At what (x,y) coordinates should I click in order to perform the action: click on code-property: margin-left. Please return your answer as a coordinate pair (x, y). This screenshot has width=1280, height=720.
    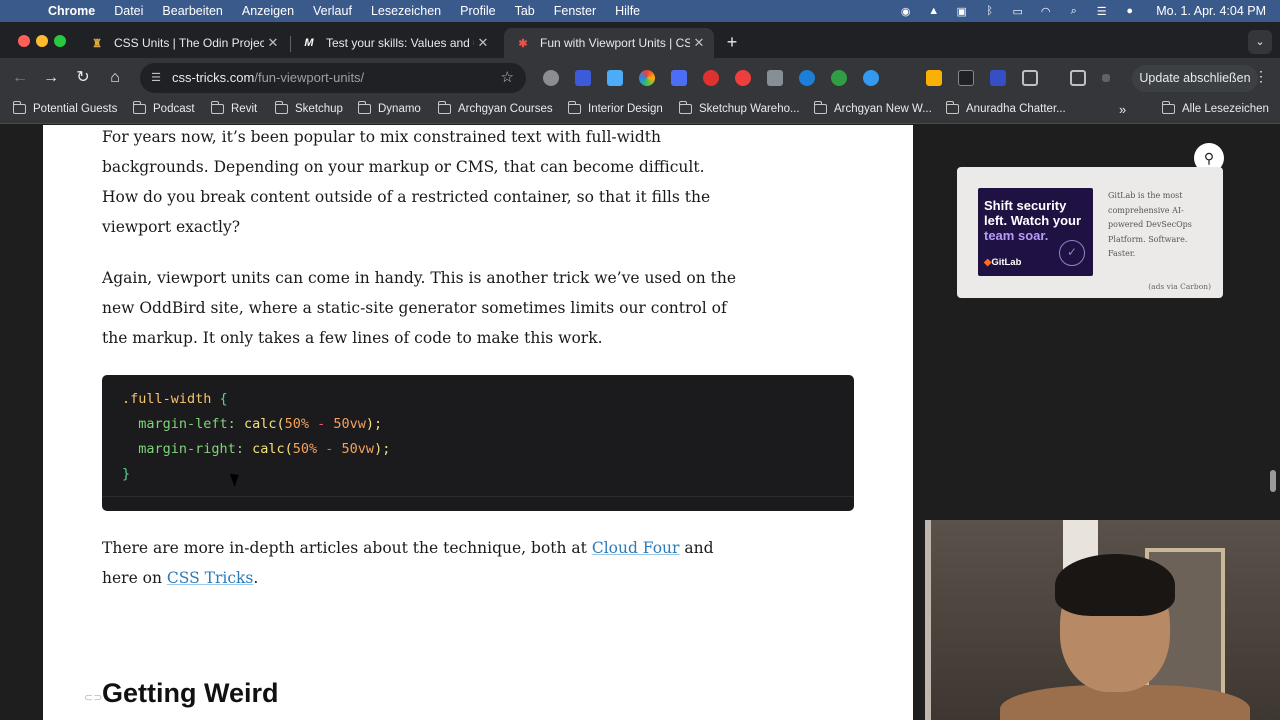
    Looking at the image, I should click on (183, 424).